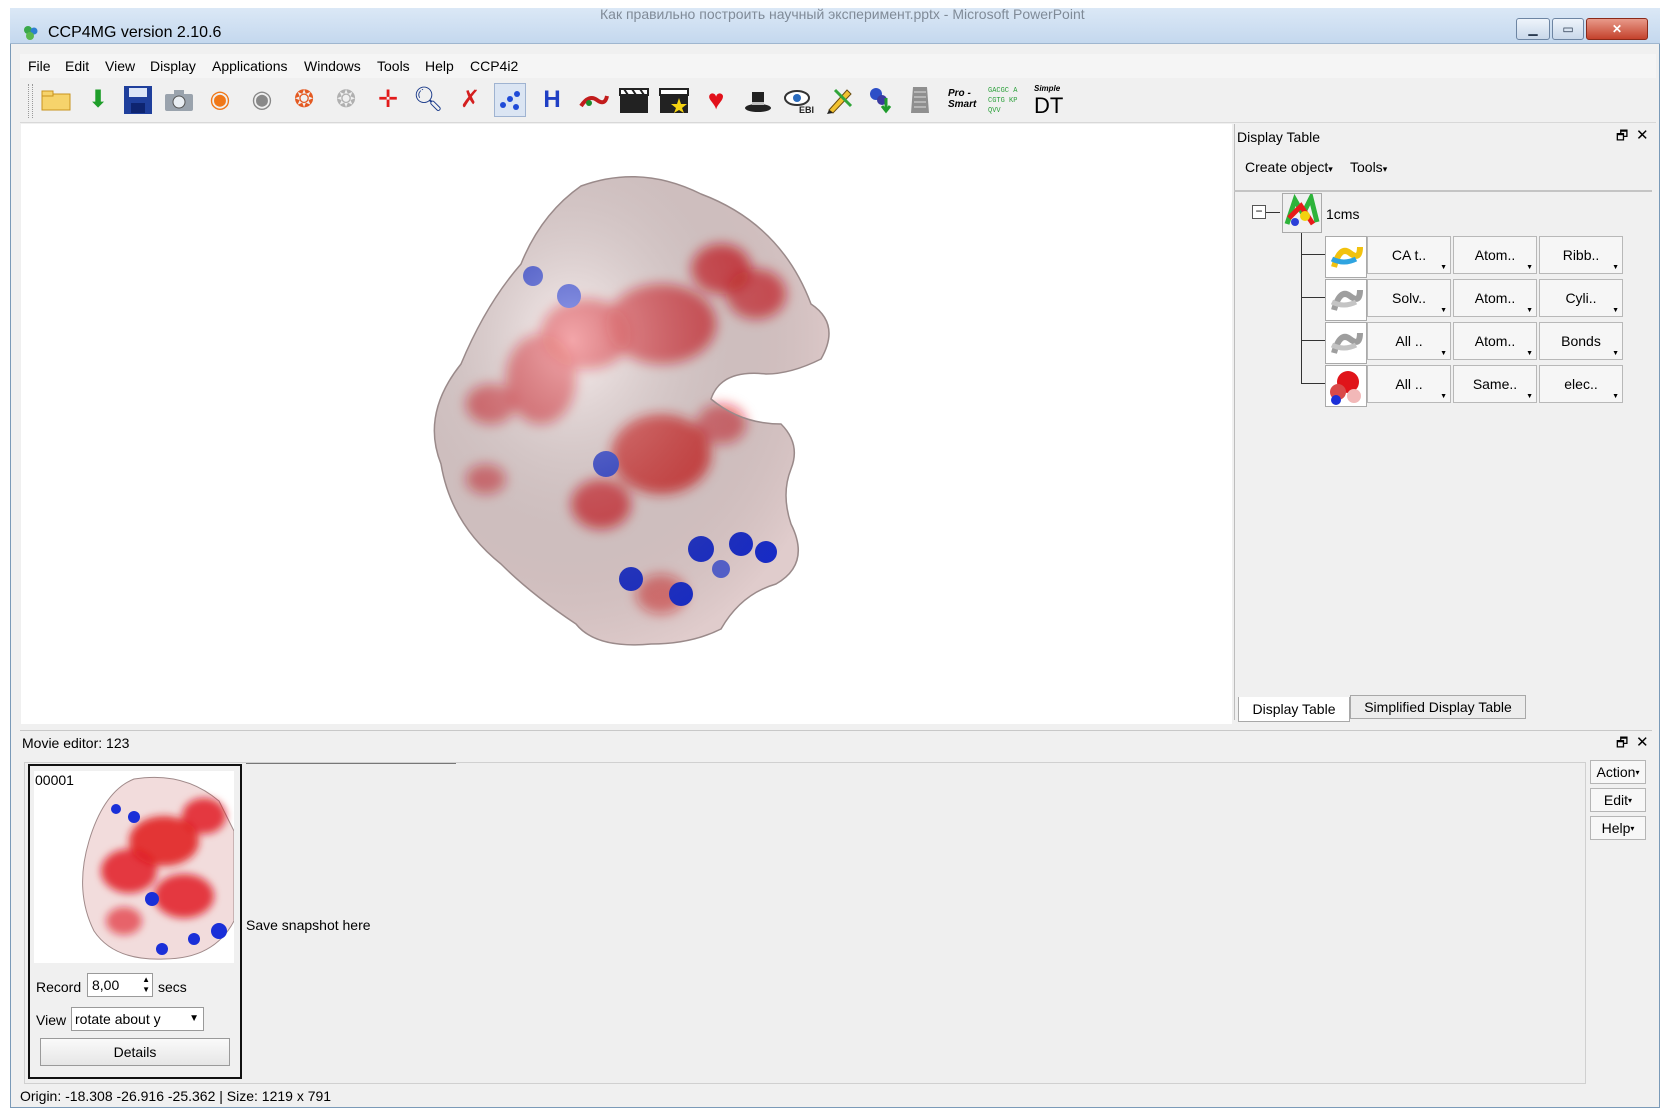 This screenshot has width=1675, height=1108. Describe the element at coordinates (840, 100) in the screenshot. I see `pencil-icon` at that location.